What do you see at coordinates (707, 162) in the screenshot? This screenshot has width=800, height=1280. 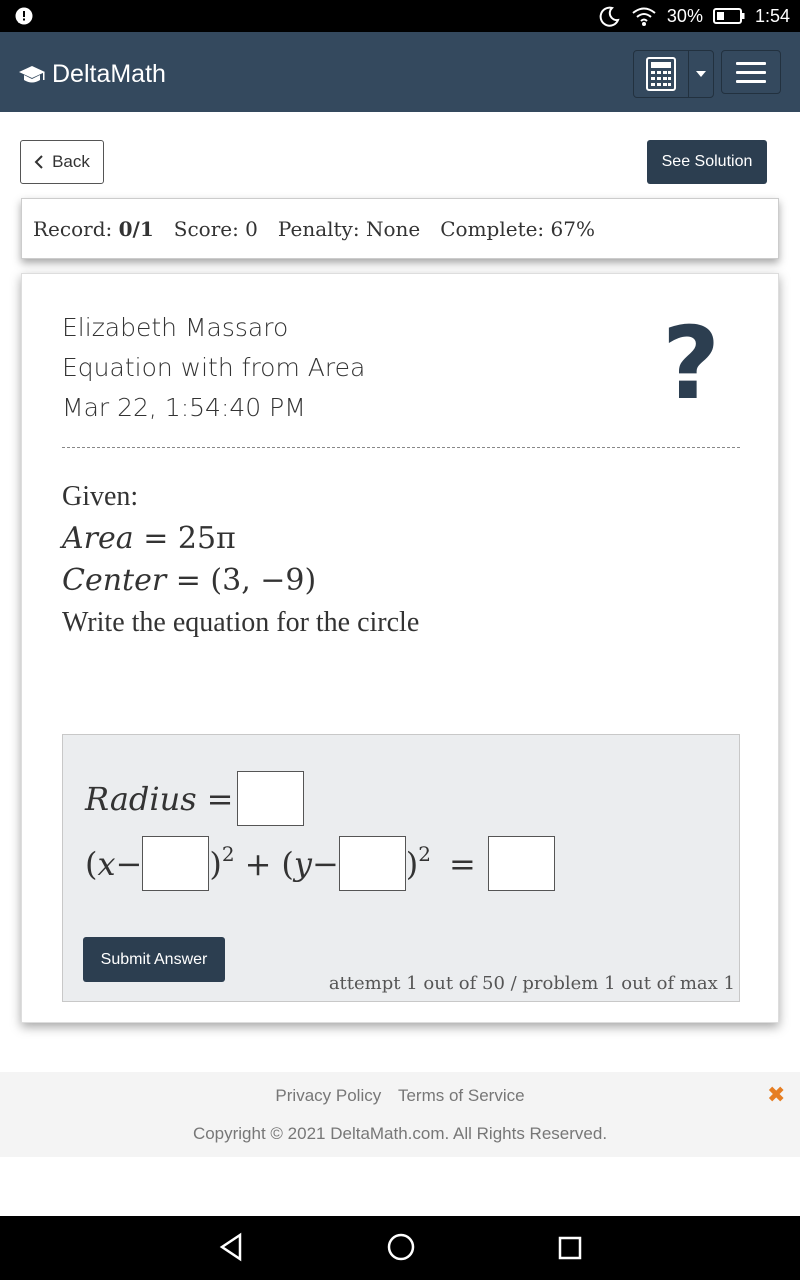 I see `see-solution-button: See Solution` at bounding box center [707, 162].